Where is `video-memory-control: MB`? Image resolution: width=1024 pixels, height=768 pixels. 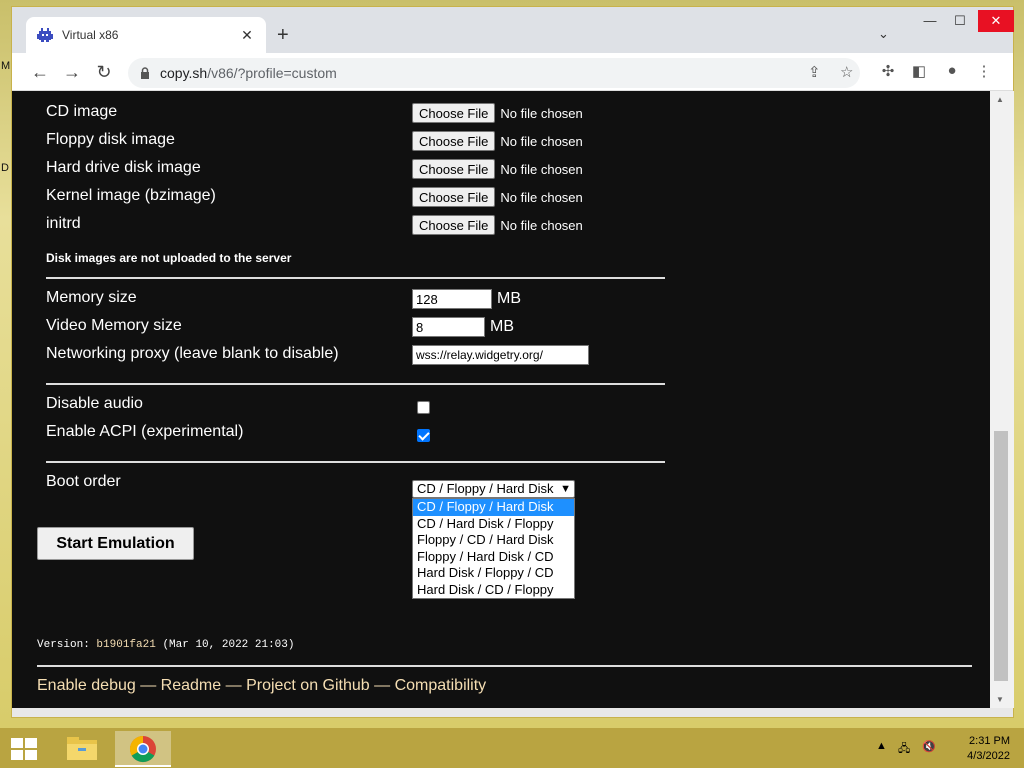 video-memory-control: MB is located at coordinates (463, 327).